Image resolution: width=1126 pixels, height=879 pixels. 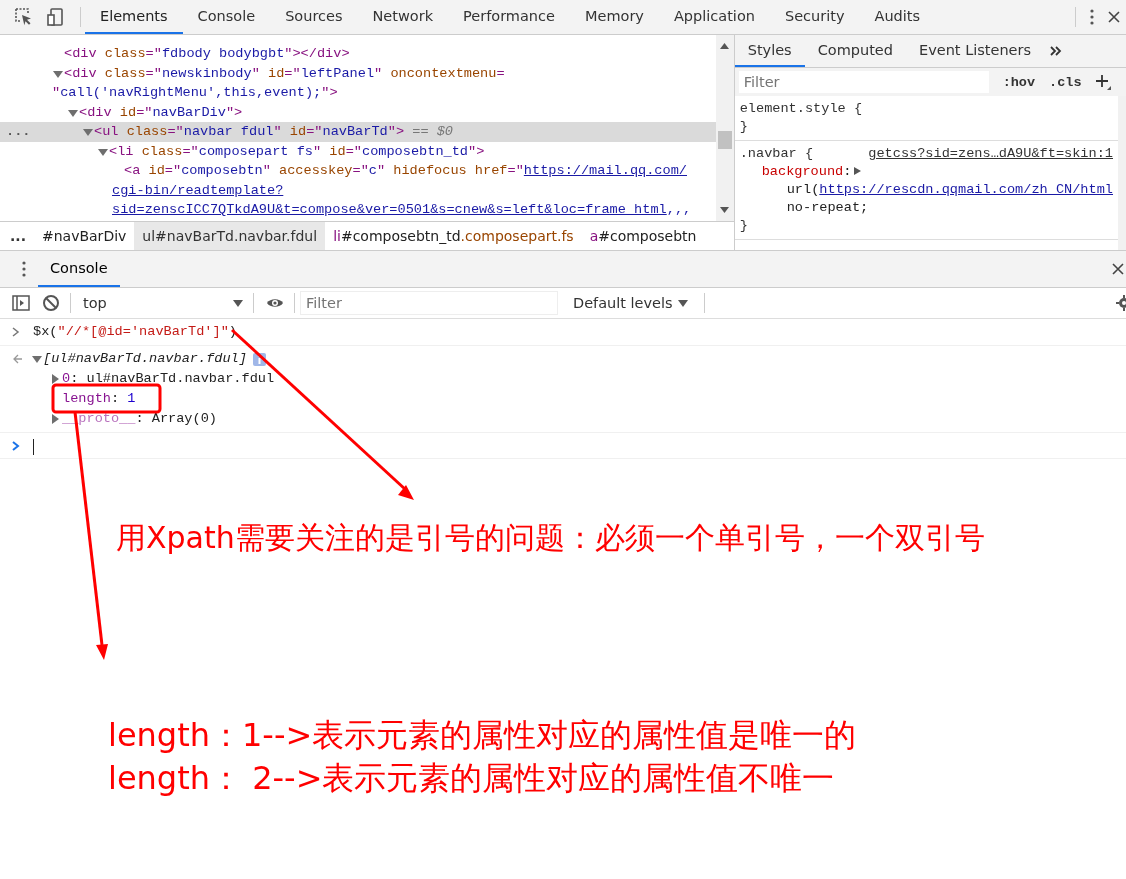 I want to click on device-icon, so click(x=56, y=17).